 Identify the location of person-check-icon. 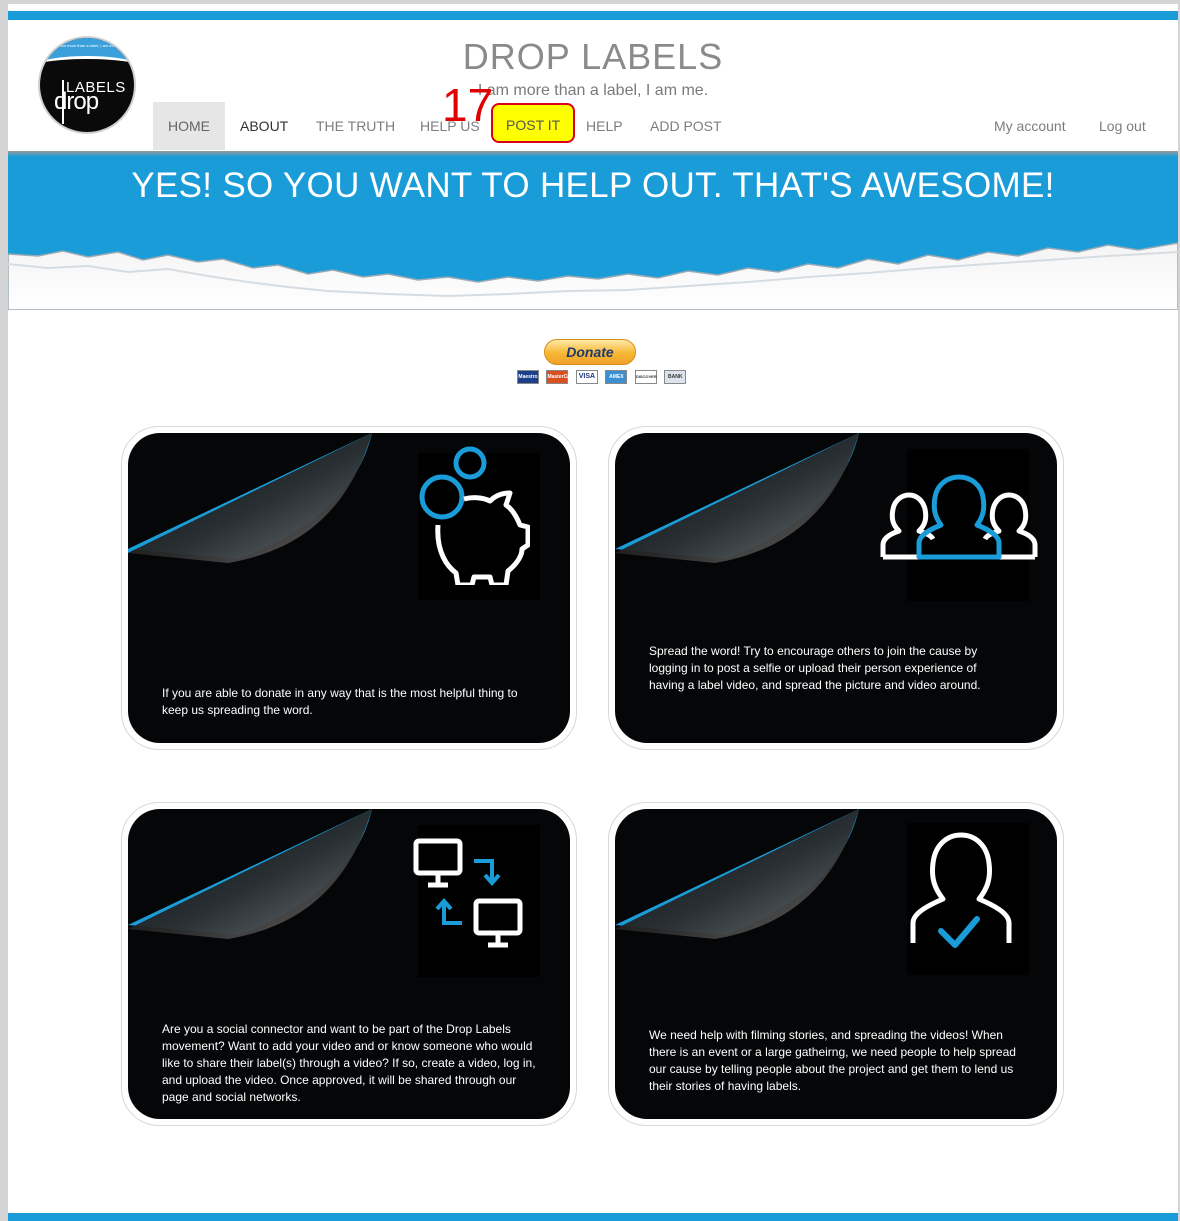
(961, 890).